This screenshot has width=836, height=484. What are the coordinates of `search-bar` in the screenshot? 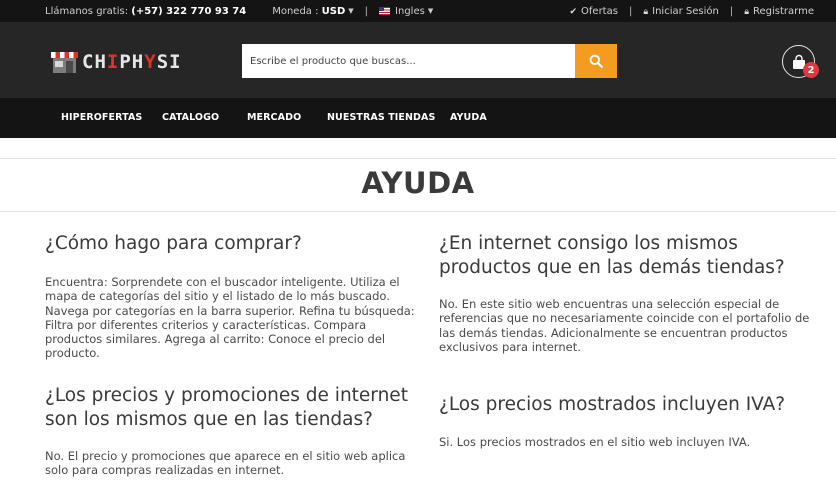 It's located at (429, 61).